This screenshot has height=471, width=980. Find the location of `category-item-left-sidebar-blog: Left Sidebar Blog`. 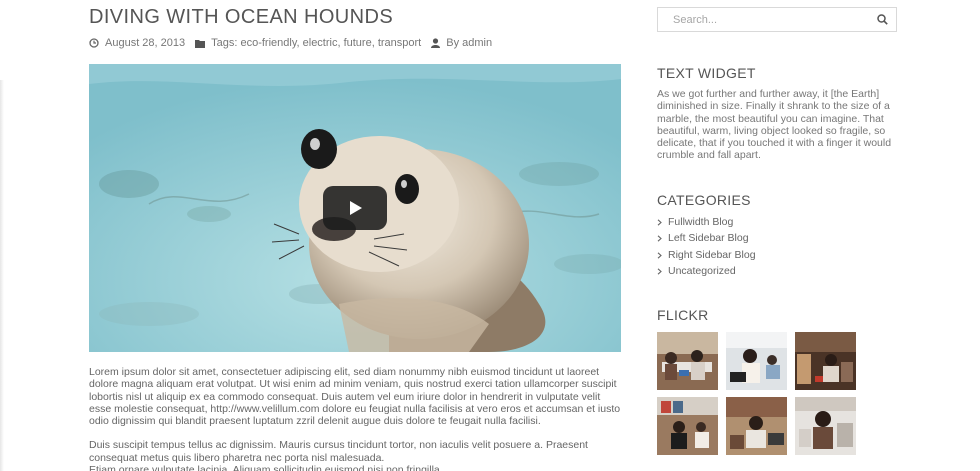

category-item-left-sidebar-blog: Left Sidebar Blog is located at coordinates (777, 238).